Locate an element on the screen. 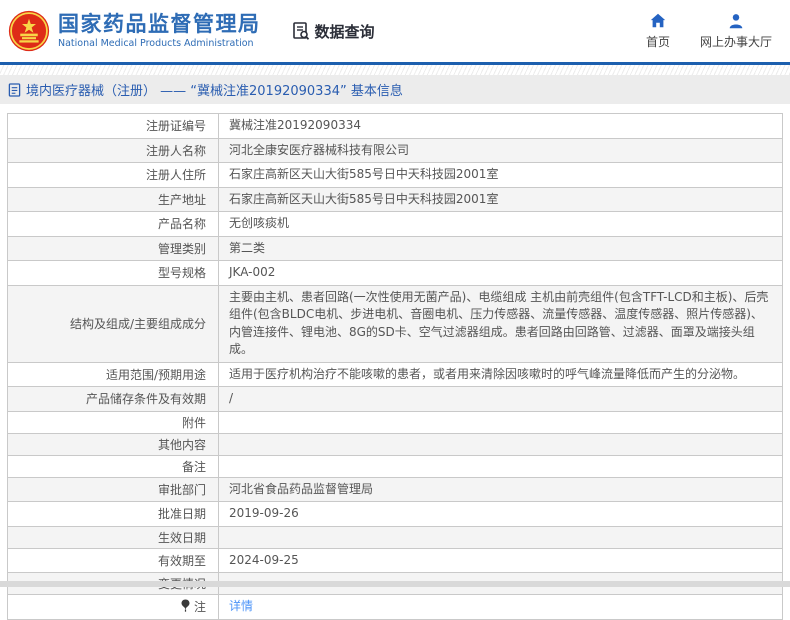  table-row: 产品名称 无创咳痰机 is located at coordinates (395, 224).